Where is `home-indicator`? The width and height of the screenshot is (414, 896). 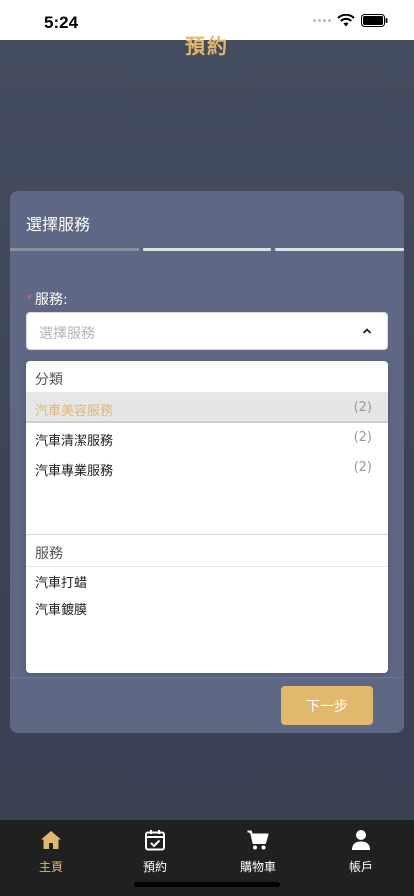
home-indicator is located at coordinates (207, 884).